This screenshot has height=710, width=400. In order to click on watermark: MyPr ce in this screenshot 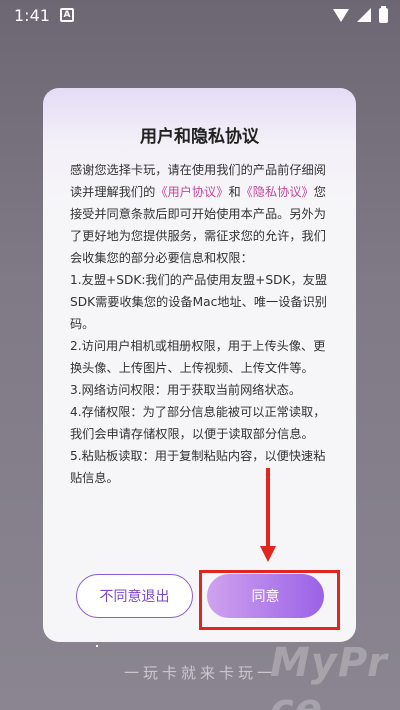, I will do `click(329, 675)`.